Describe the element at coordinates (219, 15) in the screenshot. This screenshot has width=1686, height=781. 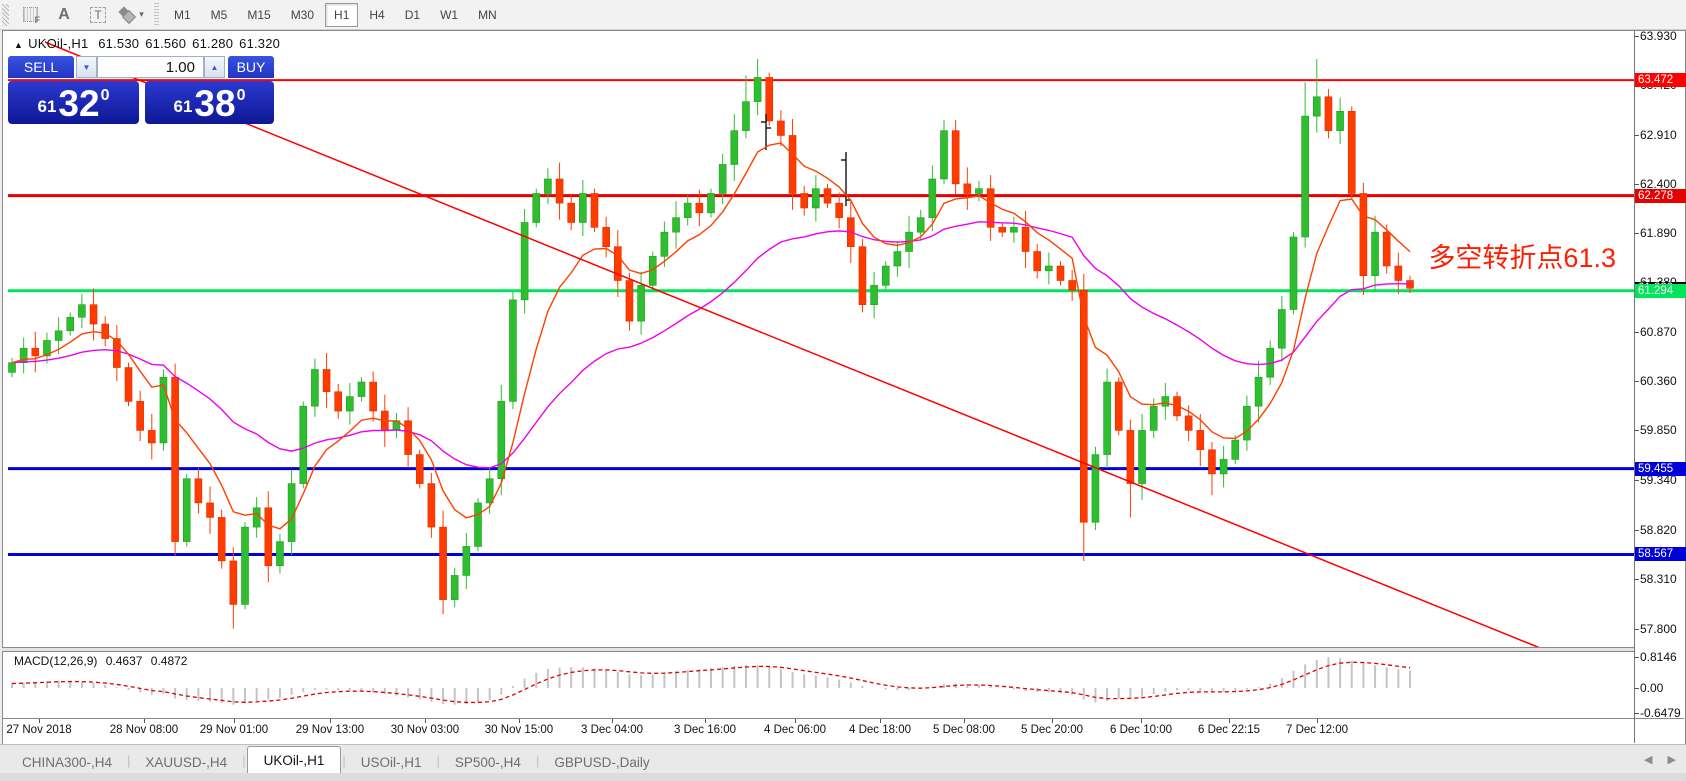
I see `timeframe-button-m5: M5` at that location.